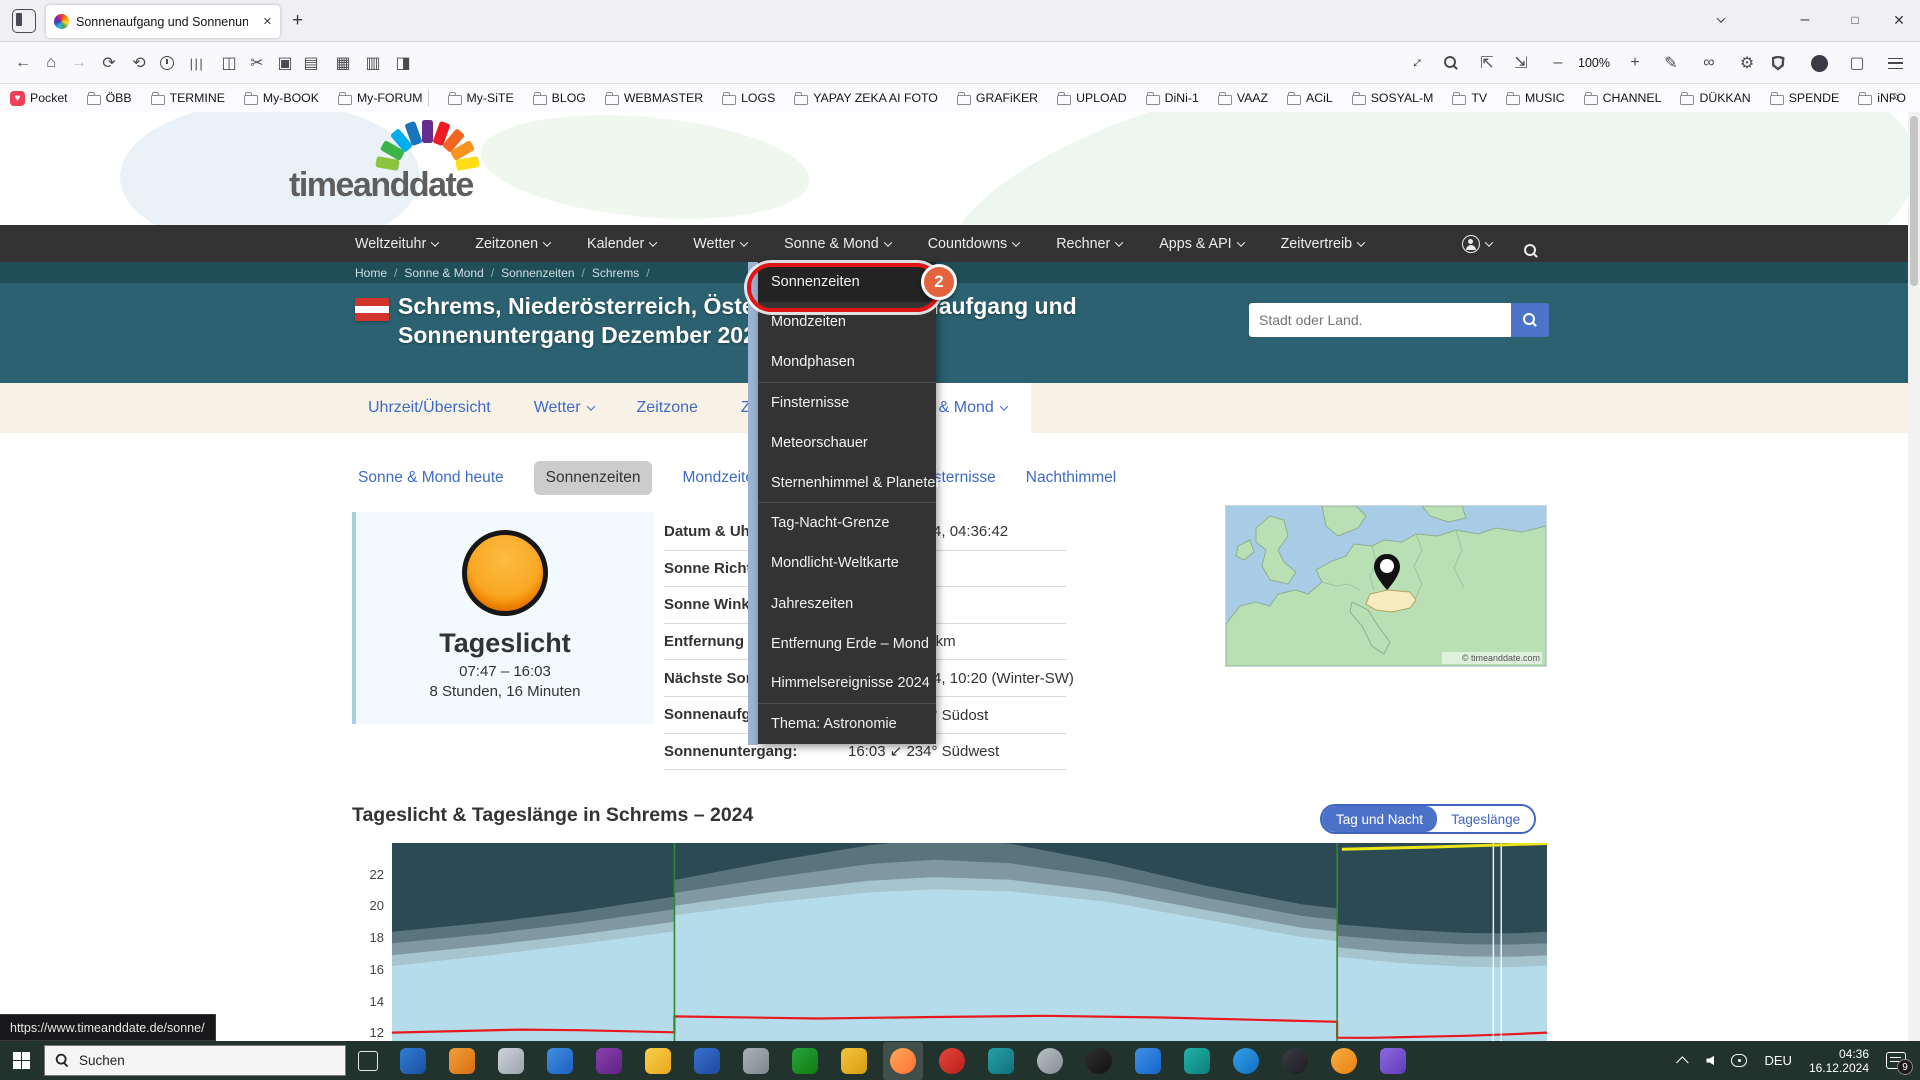 Image resolution: width=1920 pixels, height=1080 pixels. I want to click on bookmark-item: MUSIC, so click(1535, 98).